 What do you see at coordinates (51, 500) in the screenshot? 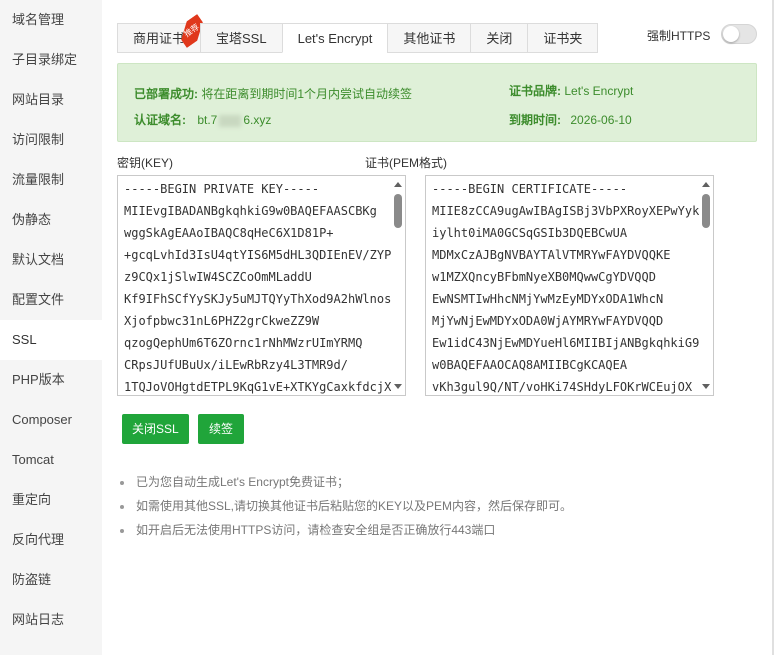
I see `sidebar-item-redirect: 重定向` at bounding box center [51, 500].